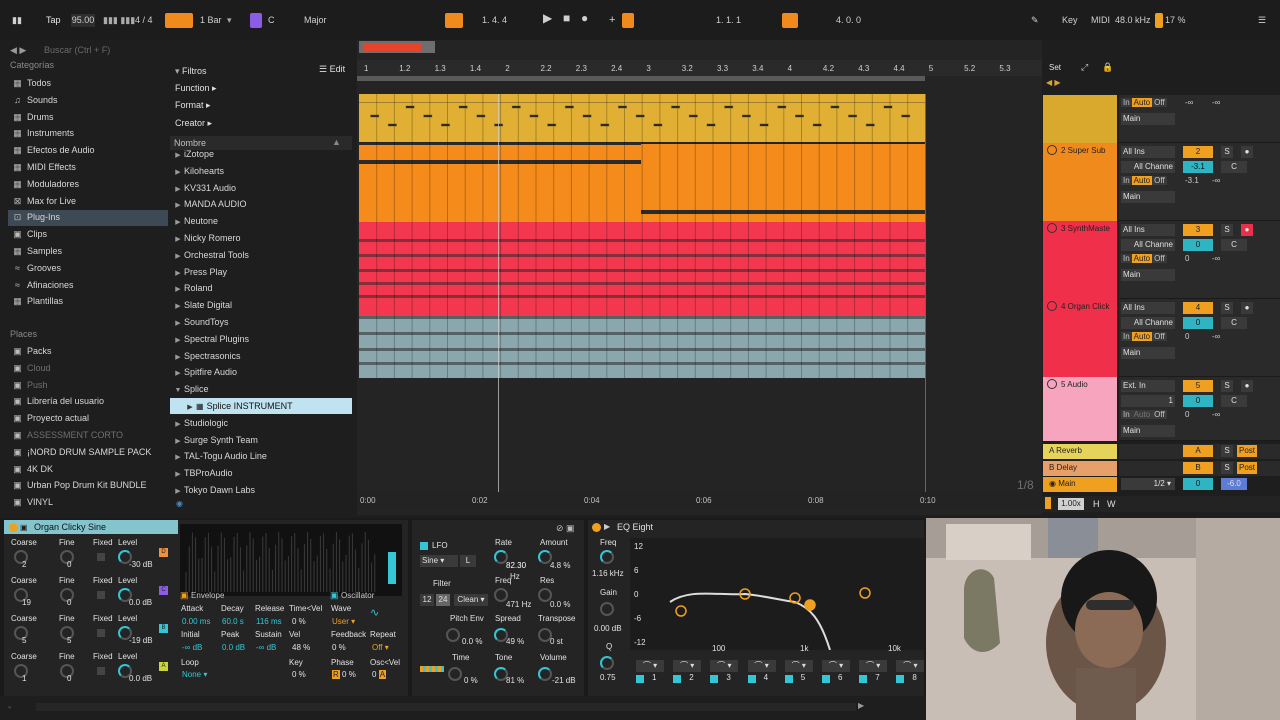  Describe the element at coordinates (453, 635) in the screenshot. I see `pitch-env-knob` at that location.